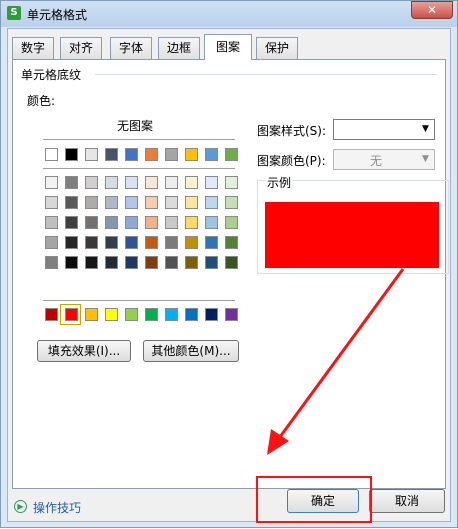 This screenshot has height=529, width=458. What do you see at coordinates (278, 442) in the screenshot?
I see `arrow-head` at bounding box center [278, 442].